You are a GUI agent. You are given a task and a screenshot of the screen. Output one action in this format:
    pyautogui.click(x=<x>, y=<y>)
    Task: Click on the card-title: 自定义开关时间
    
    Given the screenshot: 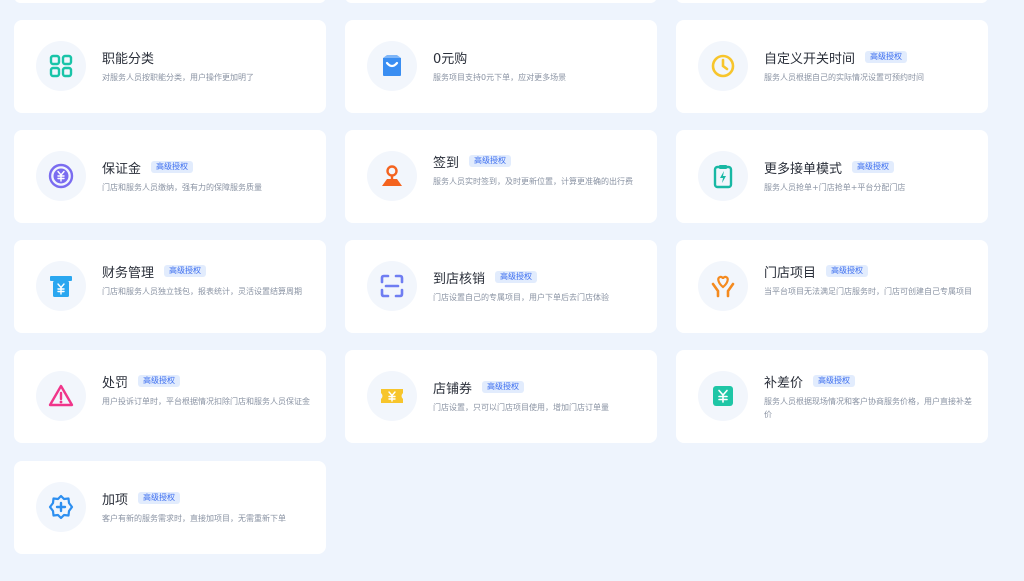 What is the action you would take?
    pyautogui.click(x=810, y=59)
    